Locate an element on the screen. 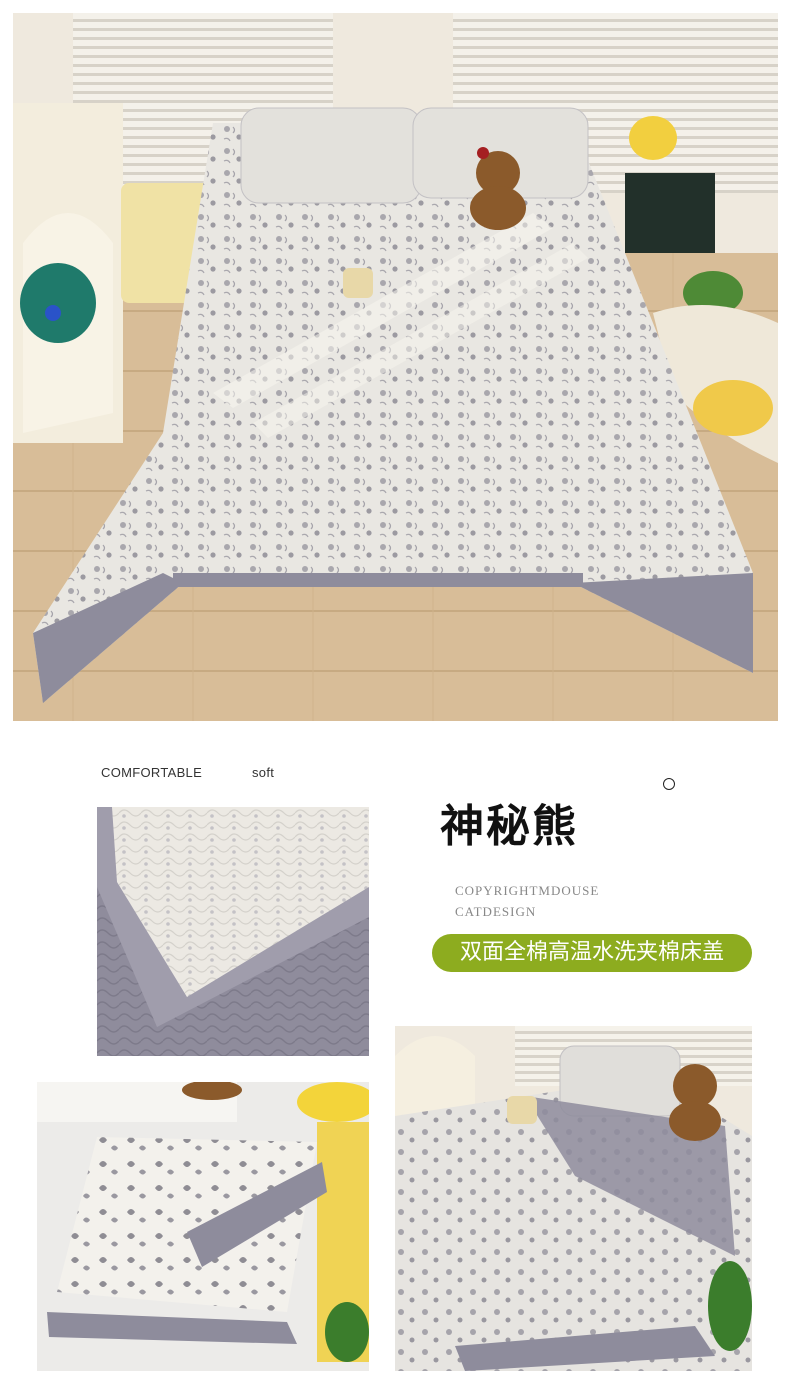  product-title: 神秘熊 is located at coordinates (509, 826).